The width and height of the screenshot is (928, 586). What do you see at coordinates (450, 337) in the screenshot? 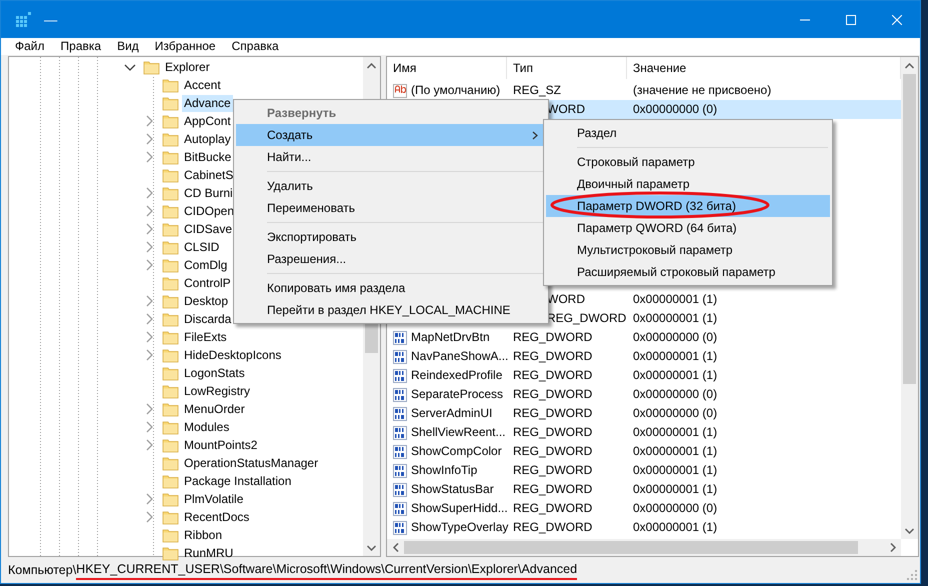
I see `value-name: MapNetDrvBtn` at bounding box center [450, 337].